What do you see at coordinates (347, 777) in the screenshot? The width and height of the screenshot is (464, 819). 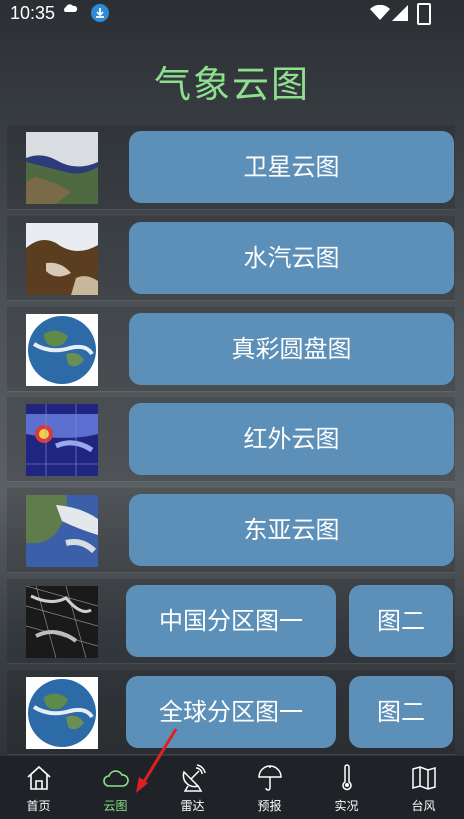 I see `thermometer-icon` at bounding box center [347, 777].